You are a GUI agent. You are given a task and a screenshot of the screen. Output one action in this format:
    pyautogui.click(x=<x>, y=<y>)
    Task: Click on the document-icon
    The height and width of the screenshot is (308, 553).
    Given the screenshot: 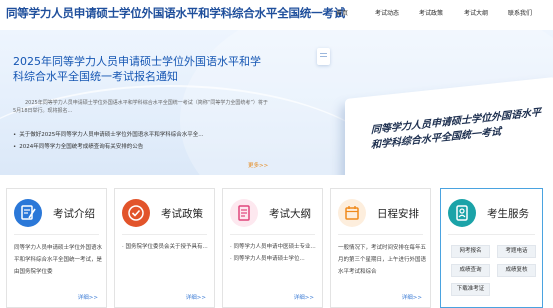 What is the action you would take?
    pyautogui.click(x=323, y=56)
    